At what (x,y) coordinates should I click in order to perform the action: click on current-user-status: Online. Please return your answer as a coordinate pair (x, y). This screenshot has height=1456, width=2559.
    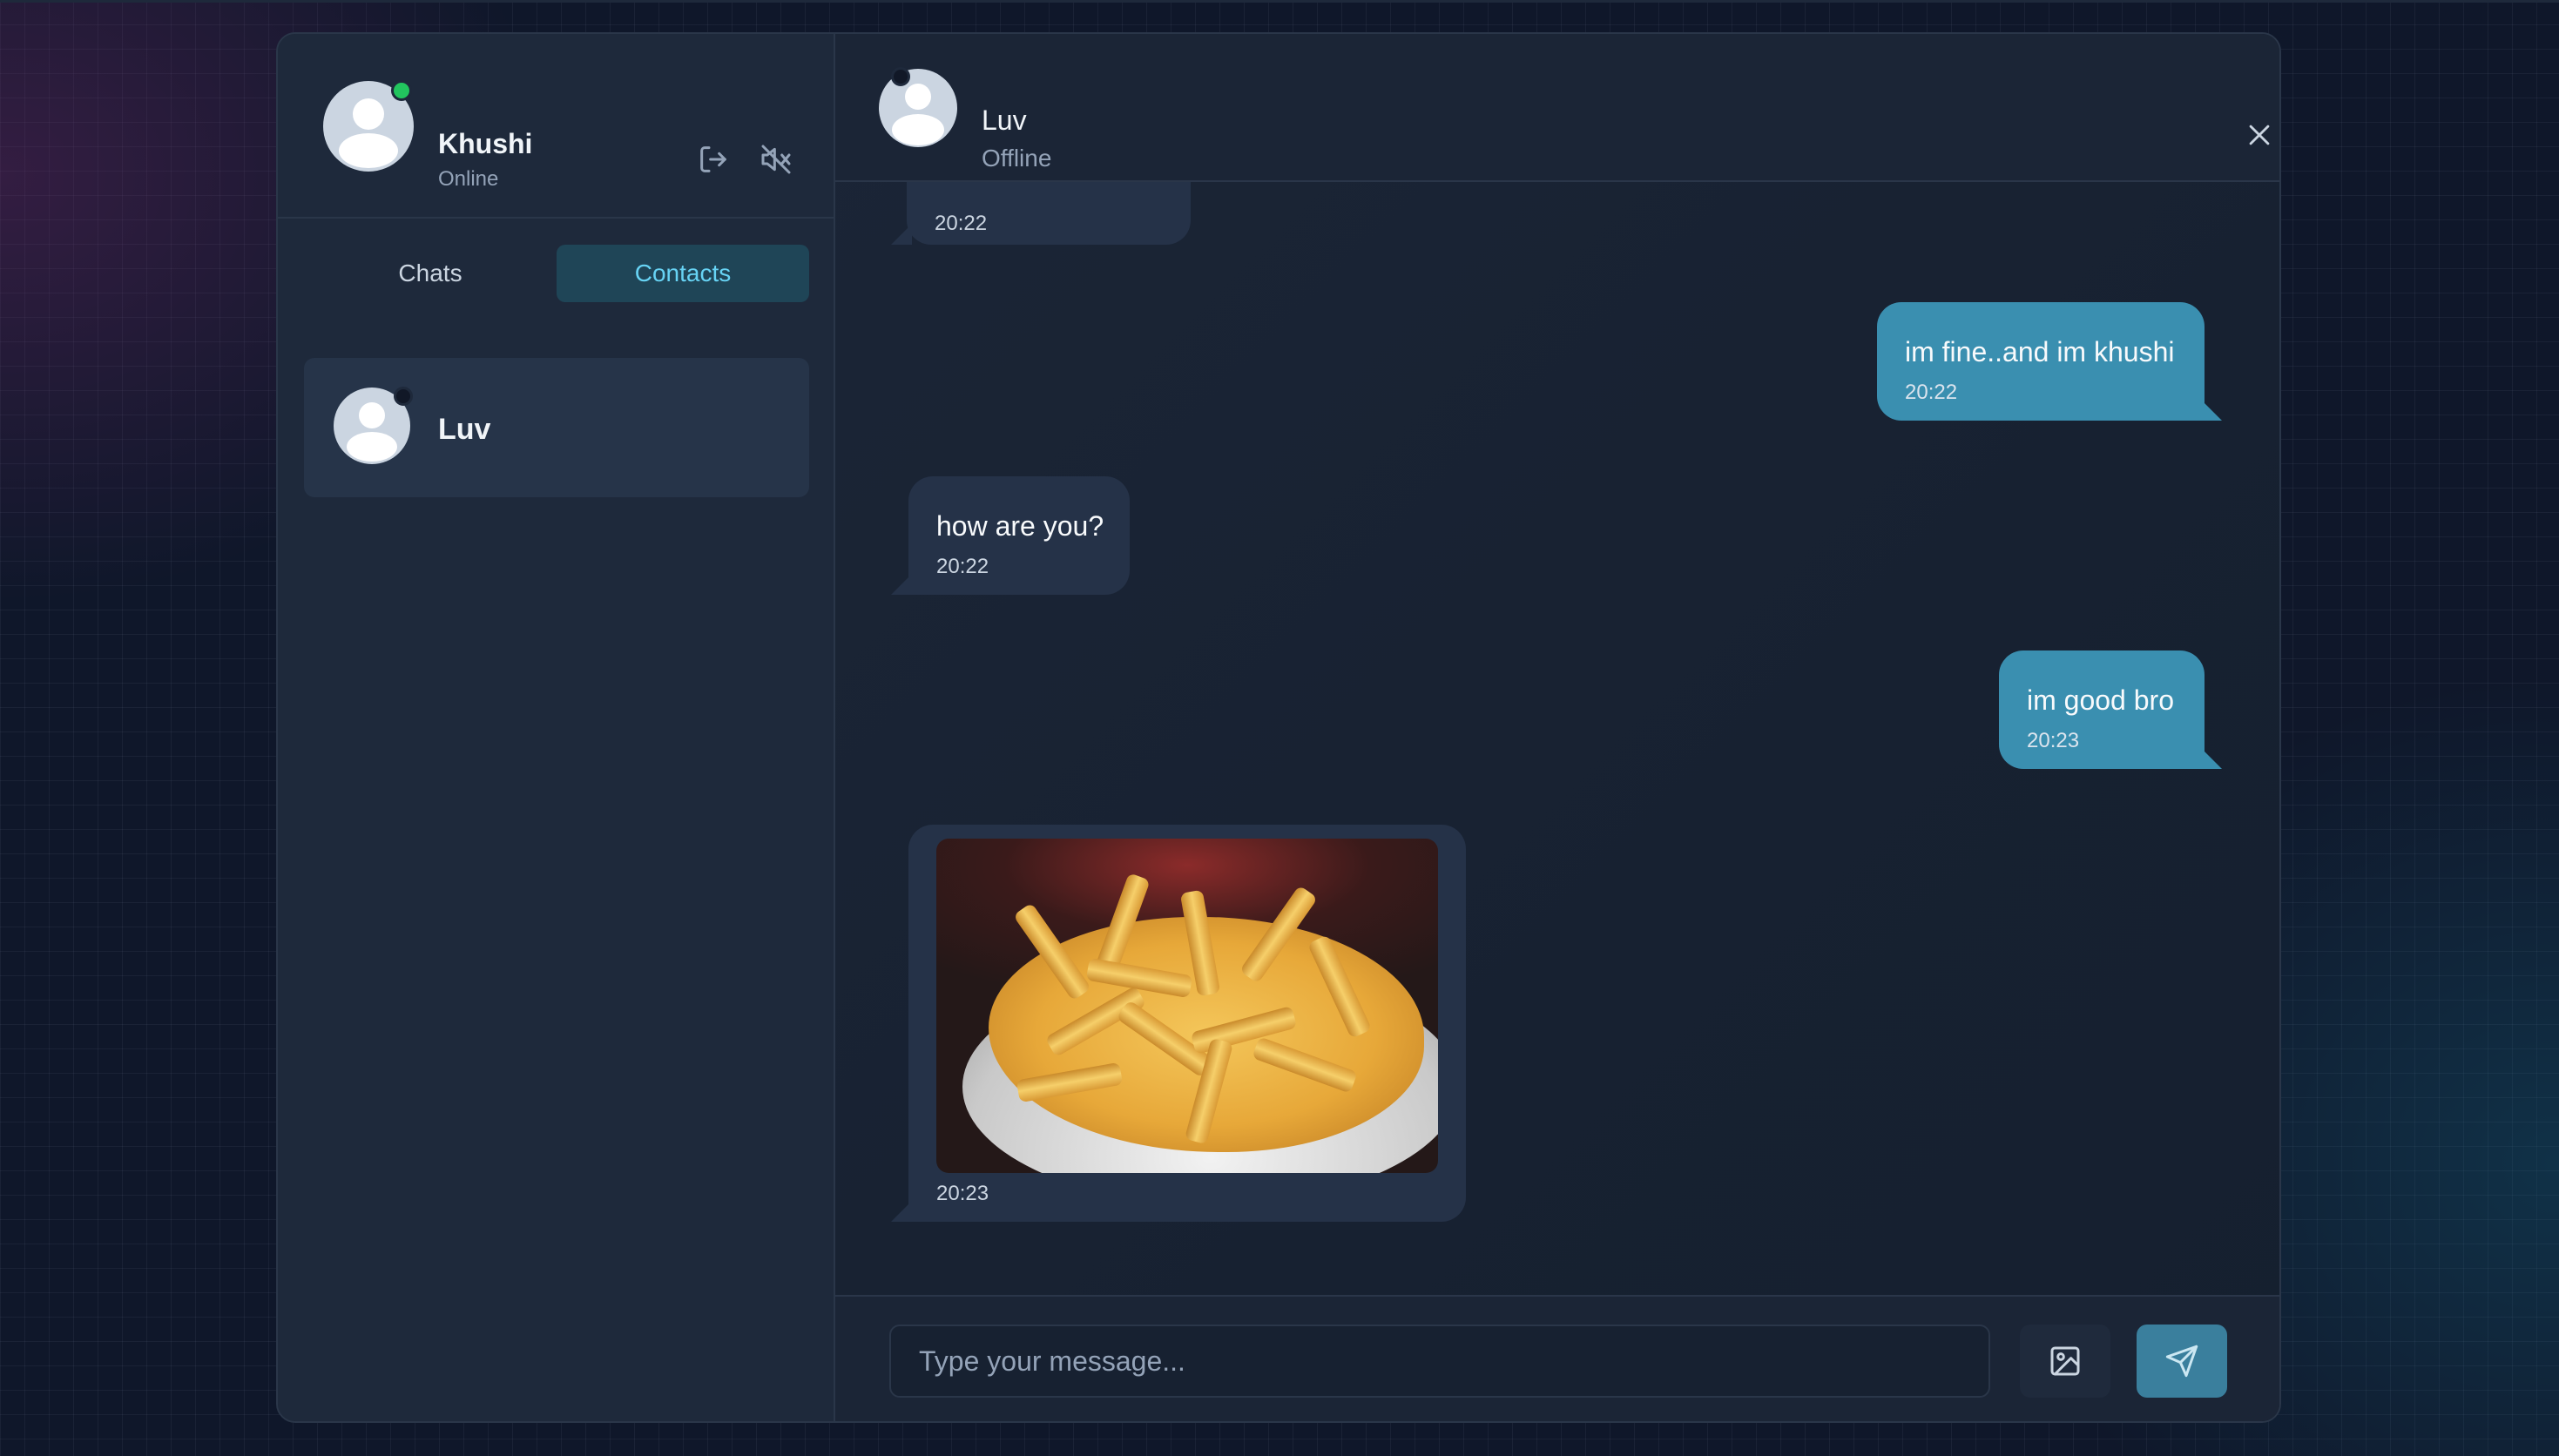
    Looking at the image, I should click on (468, 179).